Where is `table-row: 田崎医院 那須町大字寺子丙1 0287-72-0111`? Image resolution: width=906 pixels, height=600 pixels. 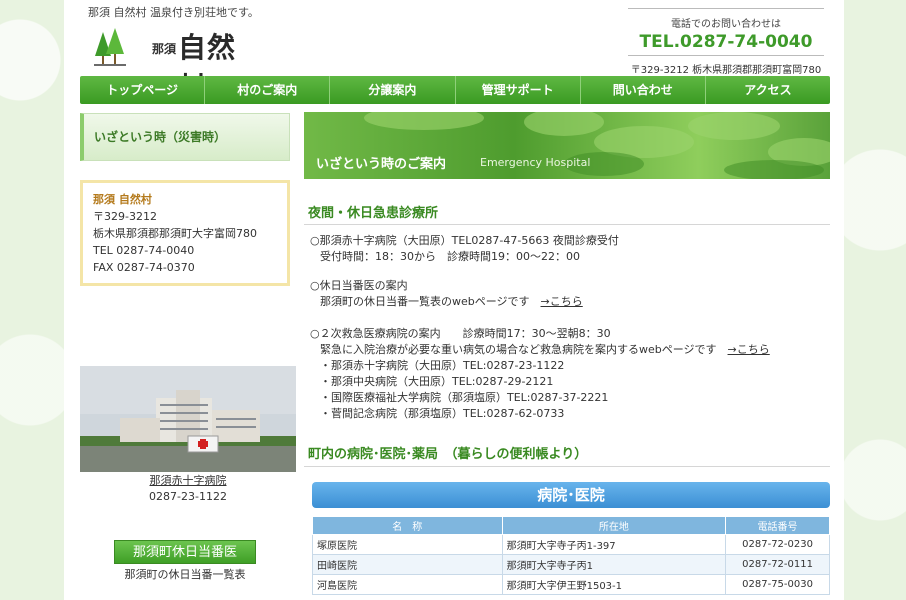 table-row: 田崎医院 那須町大字寺子丙1 0287-72-0111 is located at coordinates (571, 564).